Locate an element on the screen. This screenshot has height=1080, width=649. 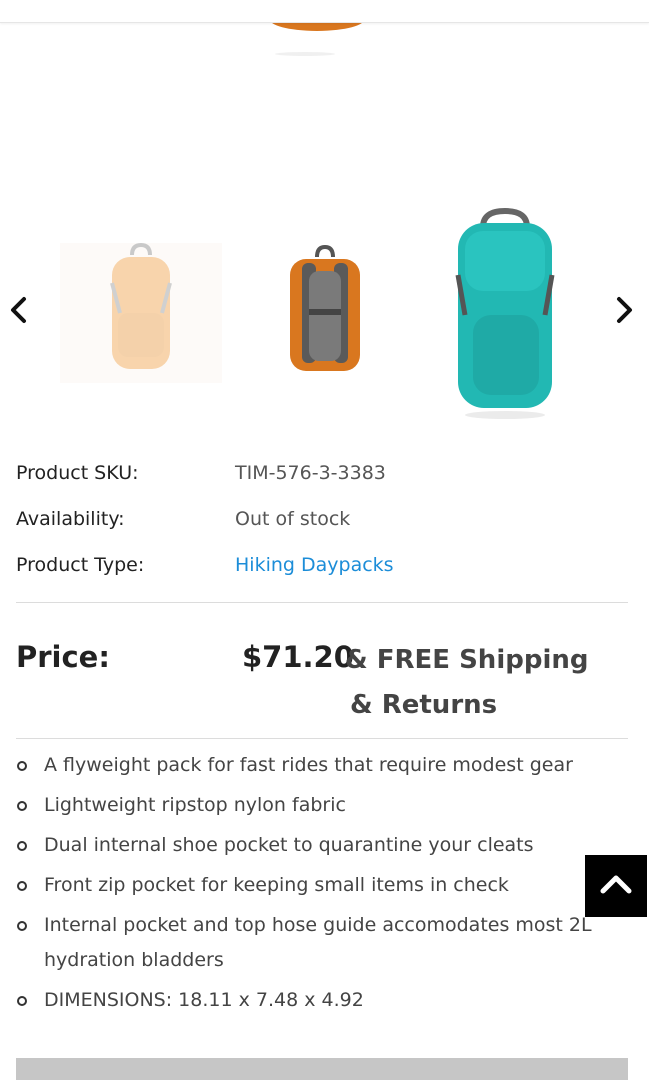
sku-label: Product SKU: is located at coordinates (77, 473).